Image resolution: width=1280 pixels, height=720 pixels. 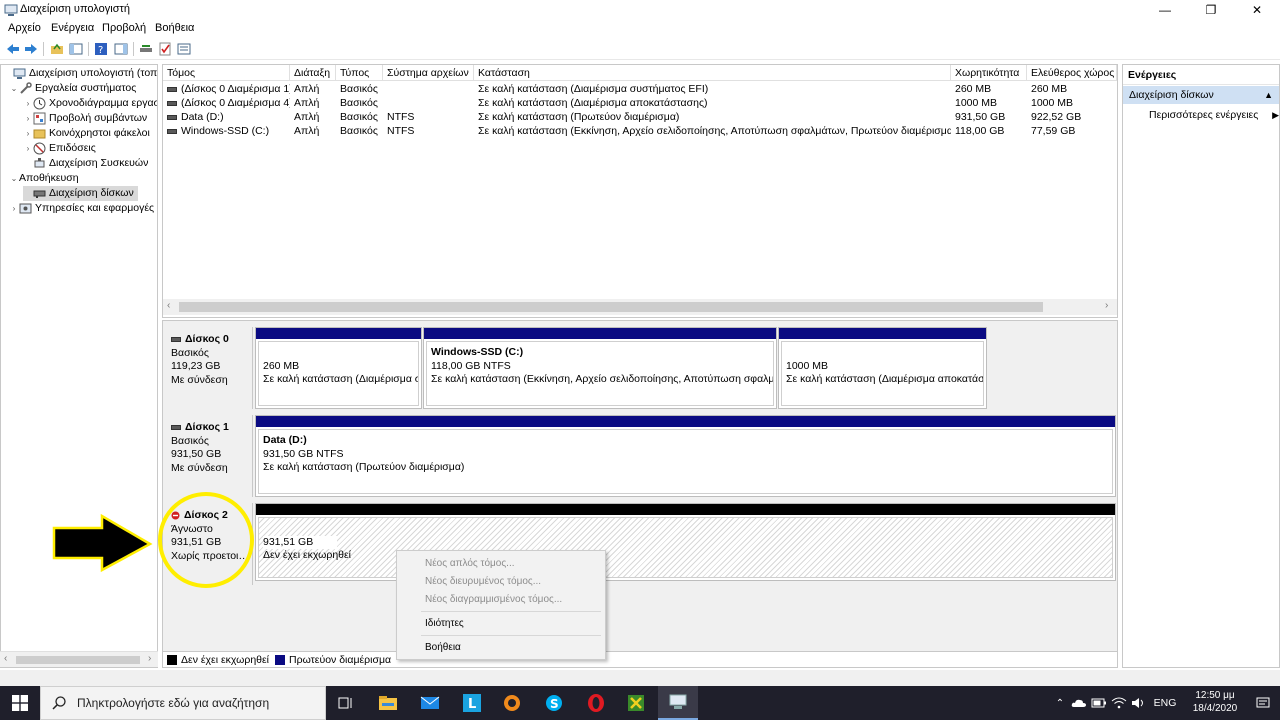 I want to click on tree-item-event-viewer: › Προβολή συμβάντων, so click(x=85, y=118).